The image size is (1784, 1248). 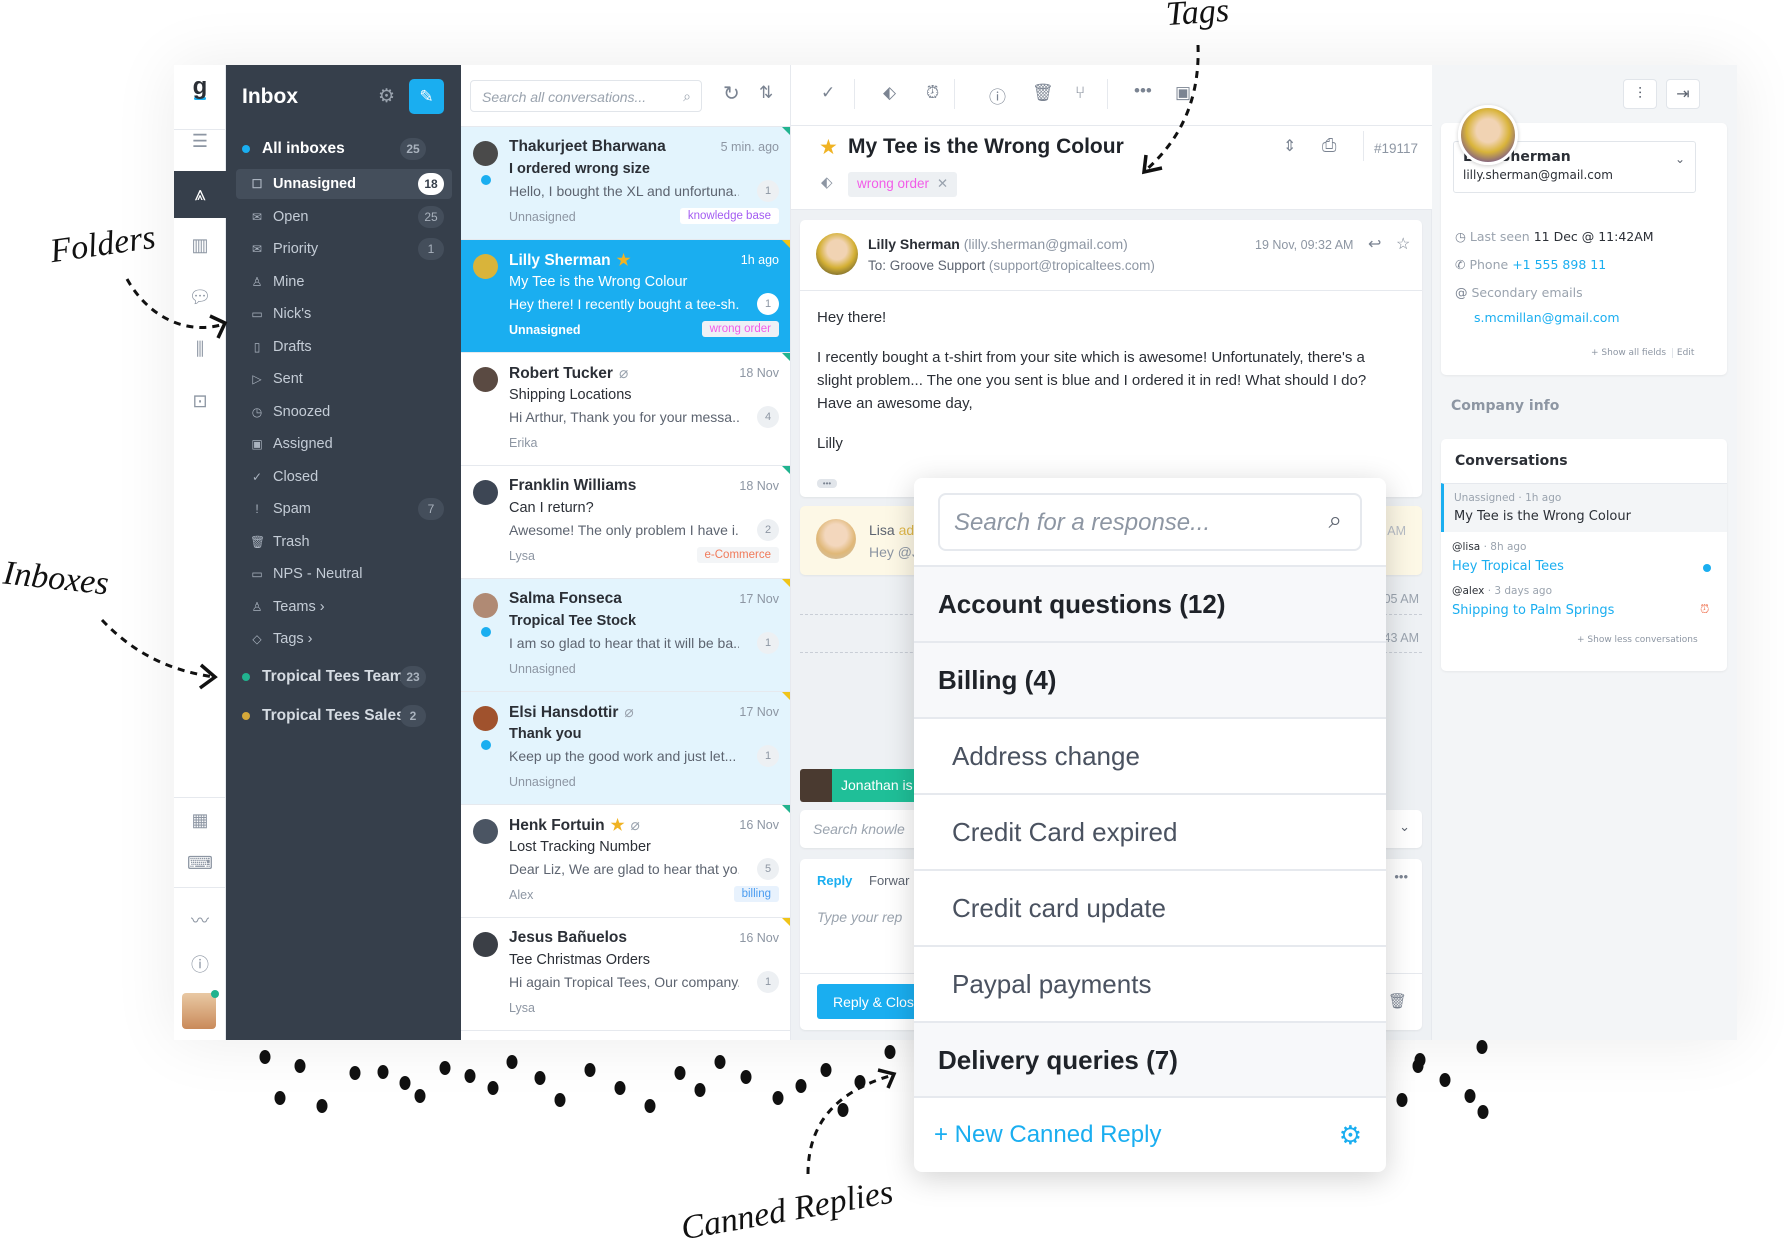 What do you see at coordinates (344, 639) in the screenshot?
I see `sidebar-item-folder: ◇ Tags ›` at bounding box center [344, 639].